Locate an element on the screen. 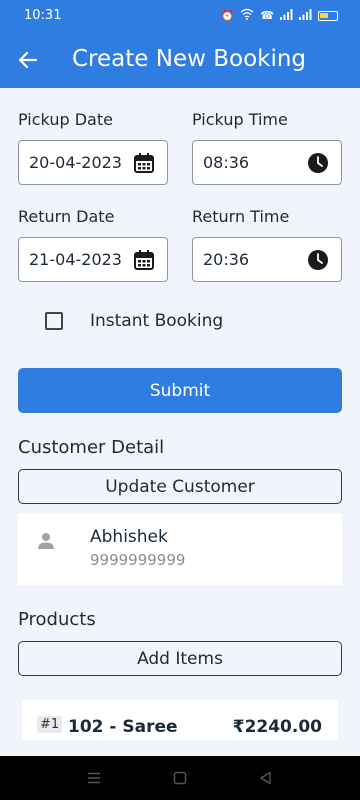 This screenshot has height=800, width=360. system-nav-bar is located at coordinates (180, 778).